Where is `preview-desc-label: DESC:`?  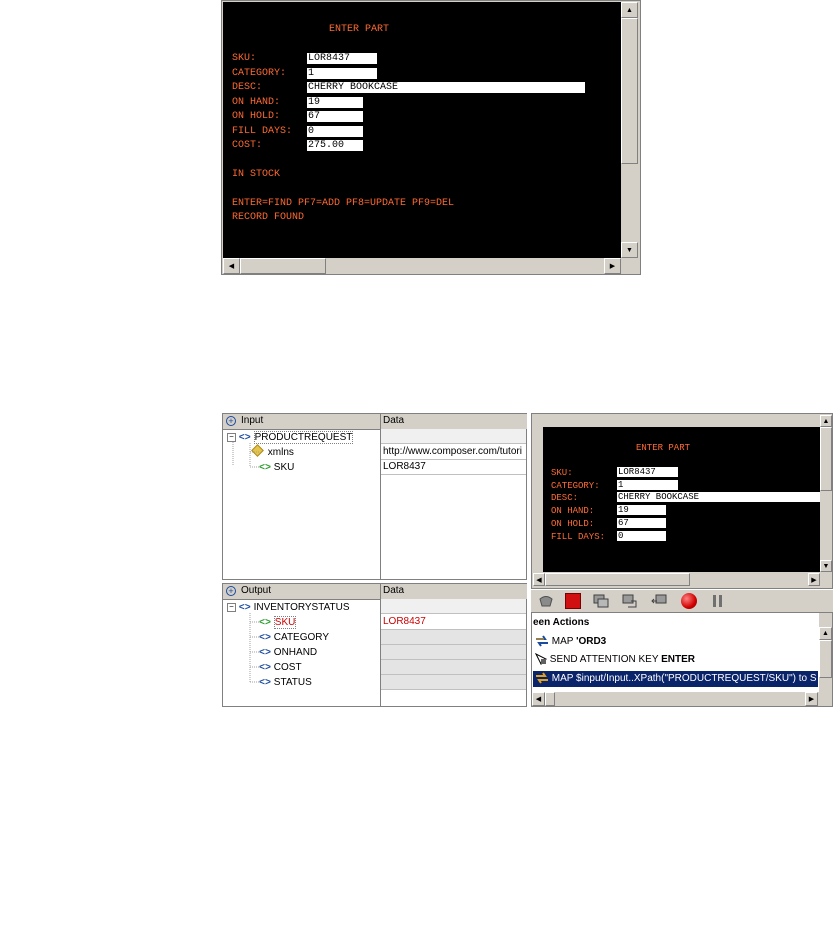 preview-desc-label: DESC: is located at coordinates (565, 498).